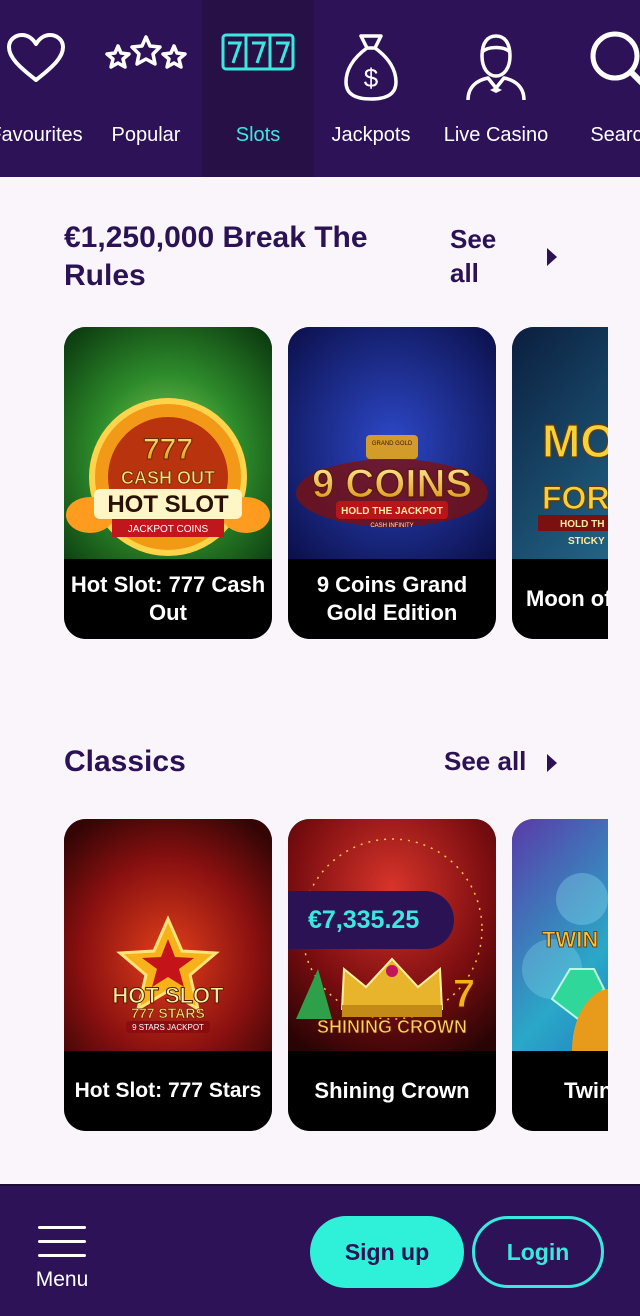  I want to click on menu-label: Menu, so click(62, 1280).